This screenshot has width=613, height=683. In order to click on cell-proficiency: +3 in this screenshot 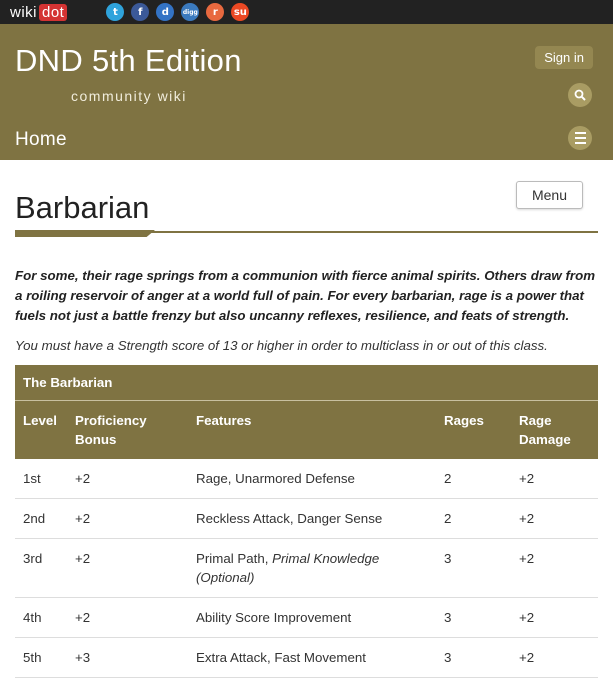, I will do `click(127, 657)`.